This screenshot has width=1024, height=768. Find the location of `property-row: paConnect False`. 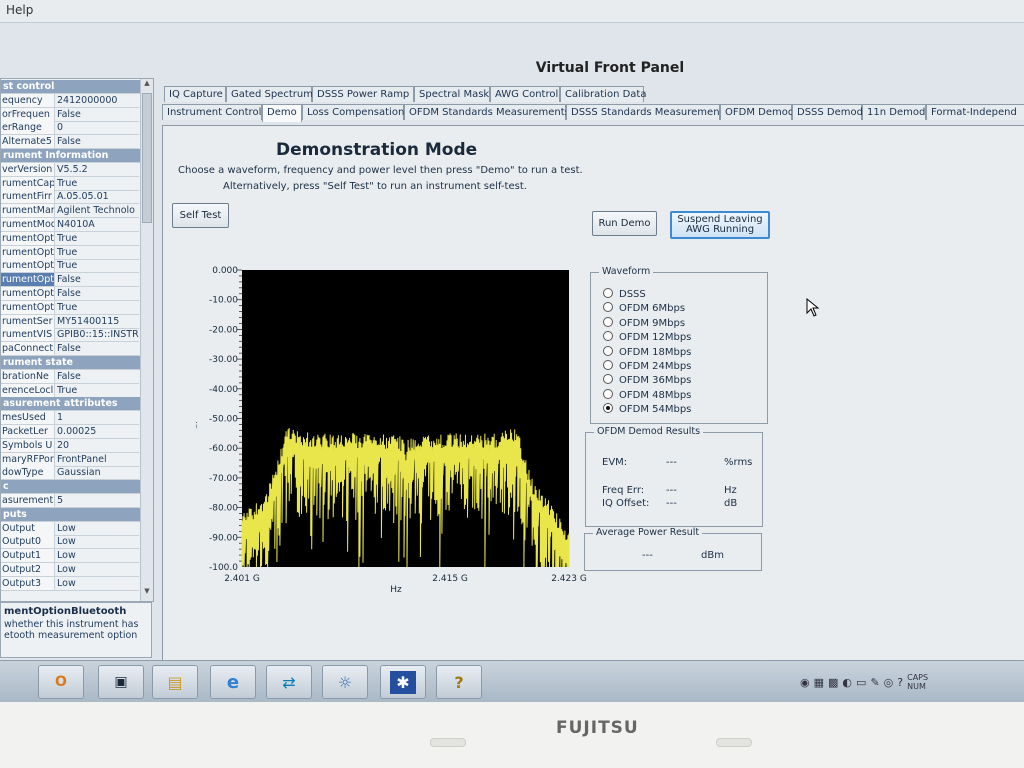

property-row: paConnect False is located at coordinates (70, 349).